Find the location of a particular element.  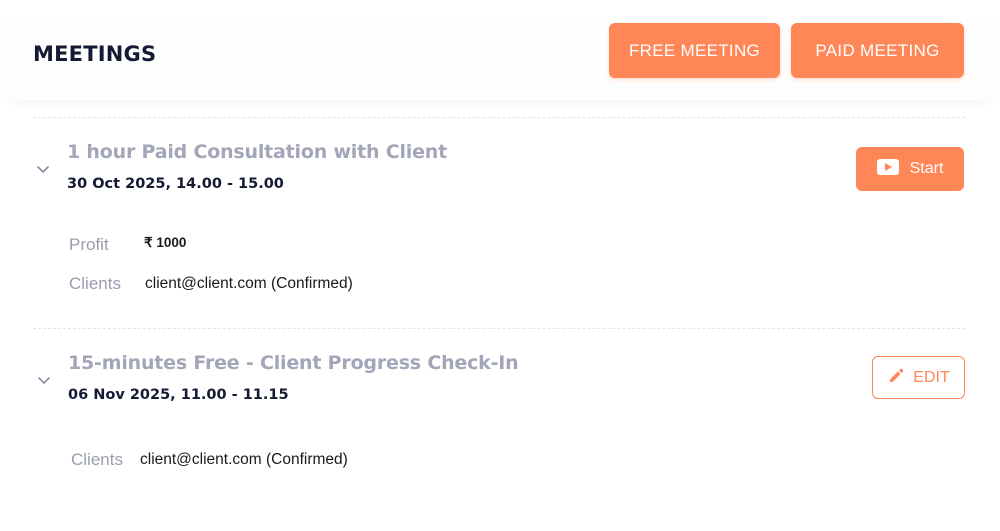

meeting-datetime: 06 Nov 2025, 11.00 - 11.15 is located at coordinates (178, 395).